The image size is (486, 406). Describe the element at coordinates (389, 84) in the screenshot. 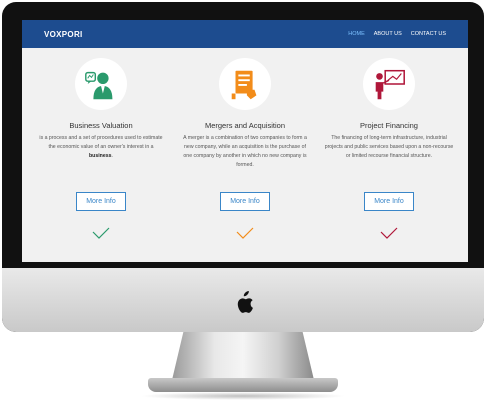

I see `presentation-icon` at that location.